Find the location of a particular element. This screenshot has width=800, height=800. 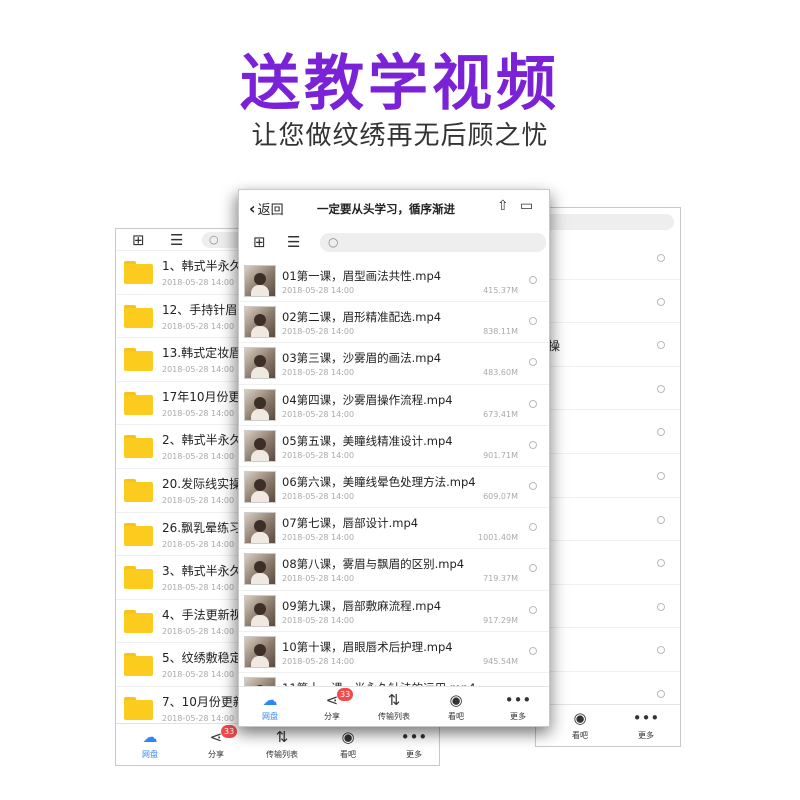

file-row: 07第七课，唇部设计.mp4 2018-05-28 14:00 1001.40M is located at coordinates (394, 529).